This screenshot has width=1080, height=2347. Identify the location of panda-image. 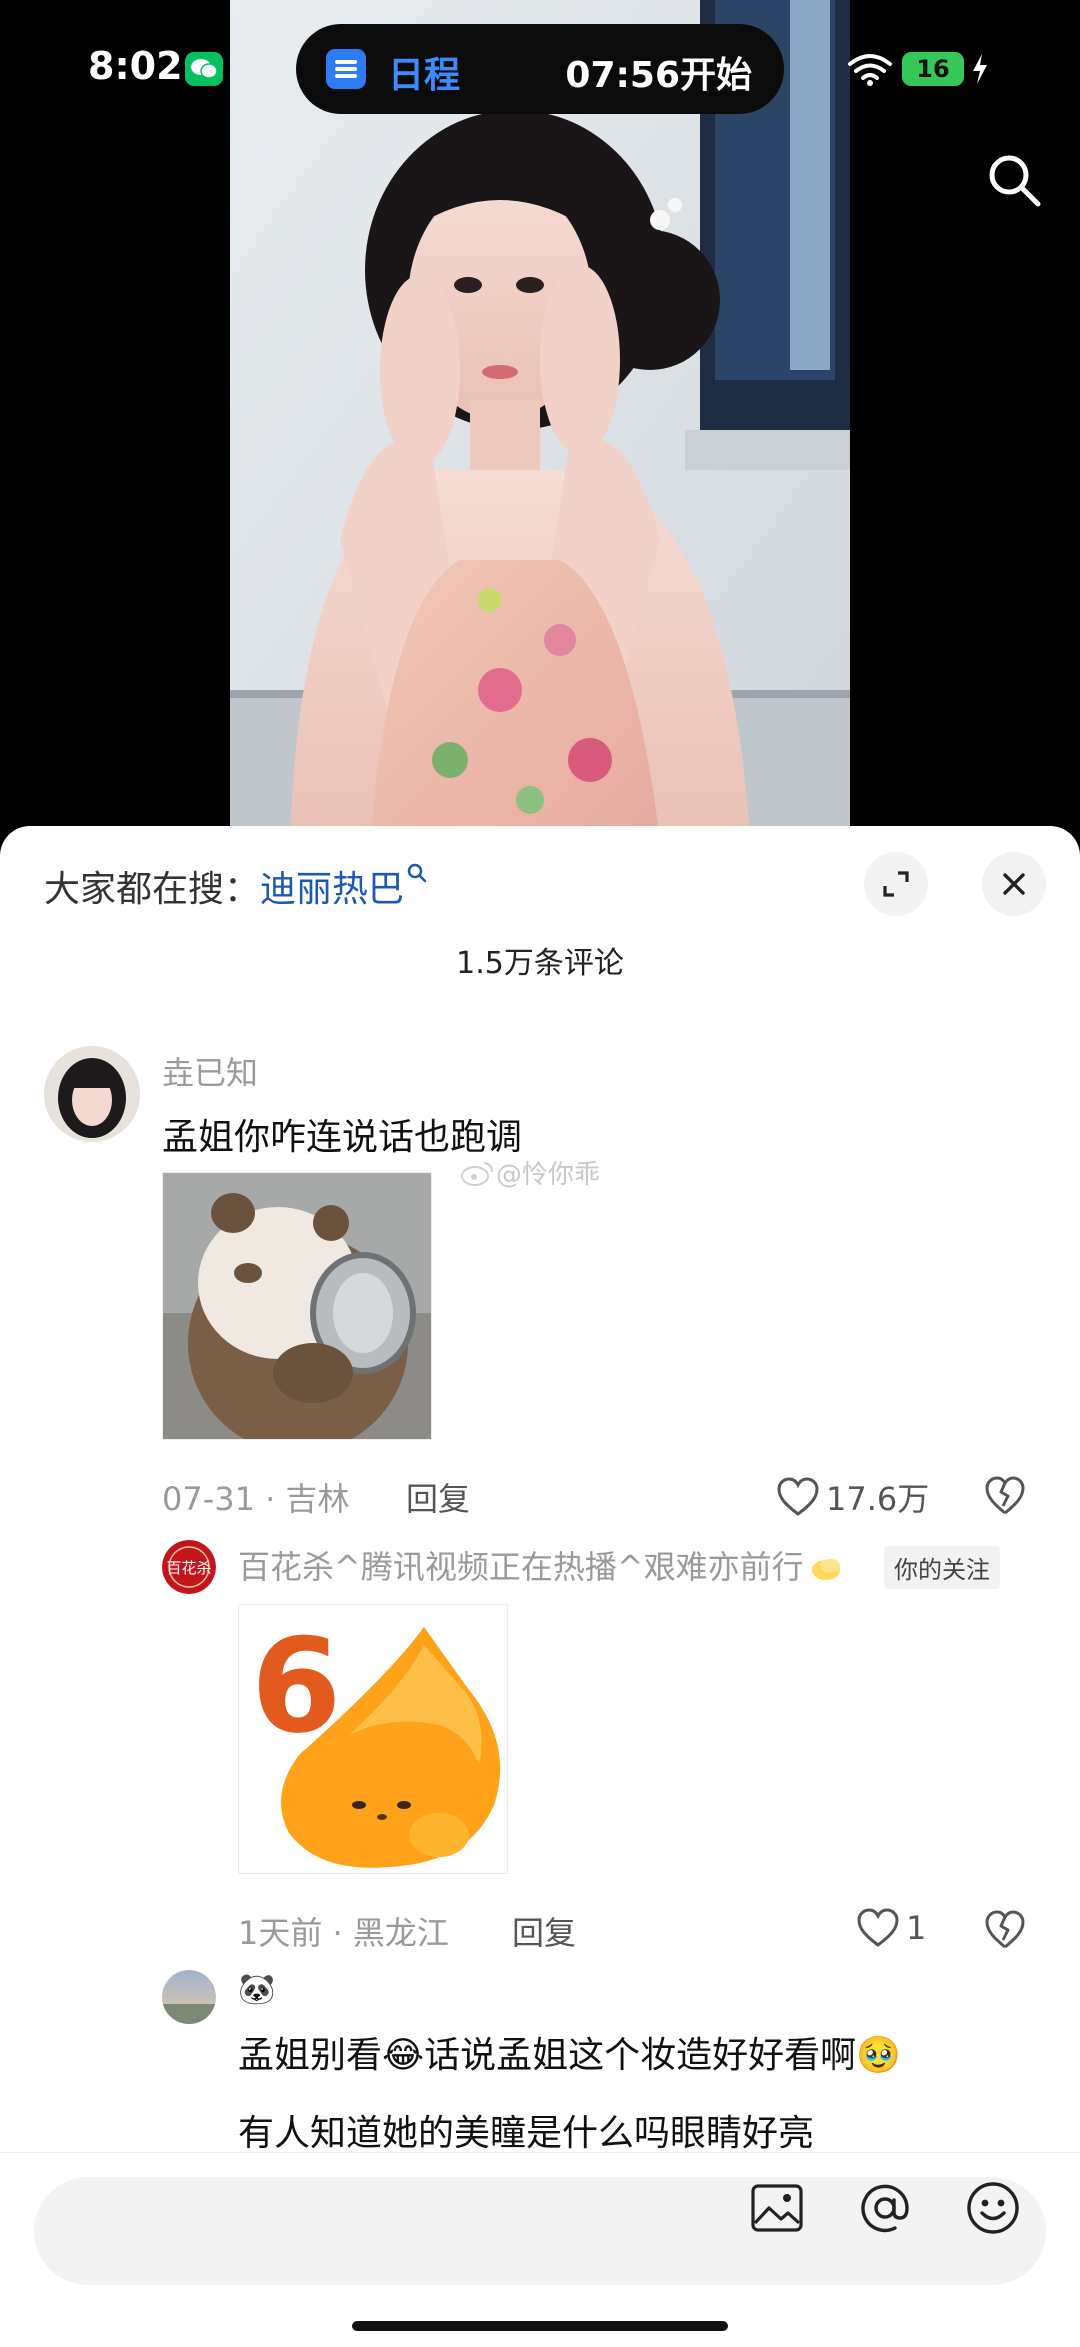
(297, 1306).